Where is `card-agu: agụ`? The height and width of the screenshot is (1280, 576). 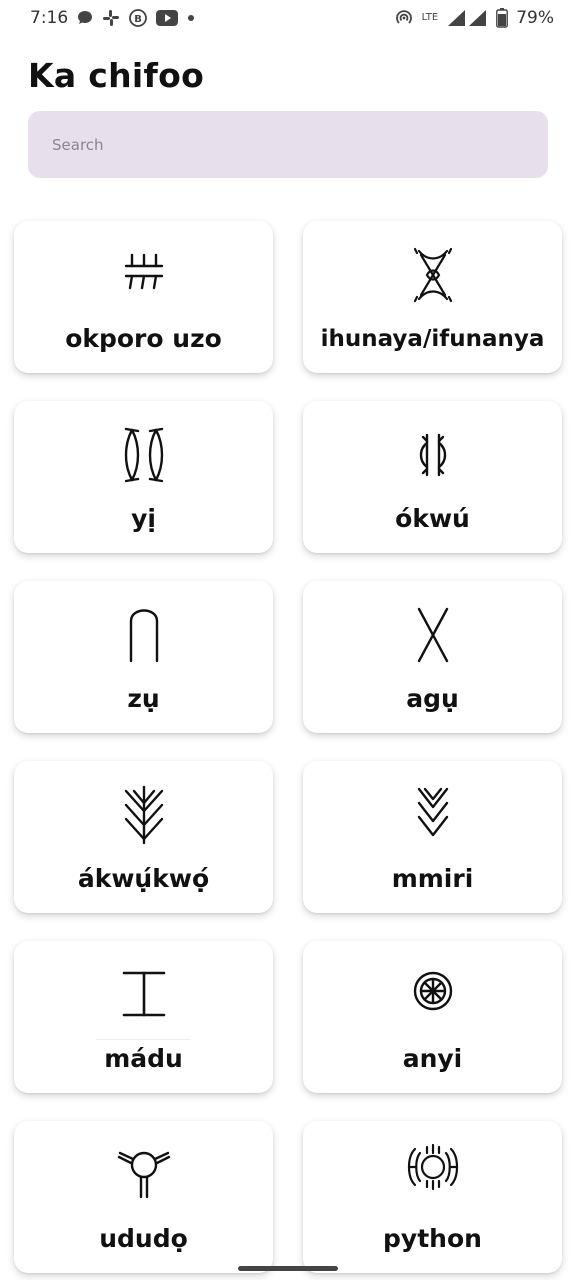 card-agu: agụ is located at coordinates (432, 657).